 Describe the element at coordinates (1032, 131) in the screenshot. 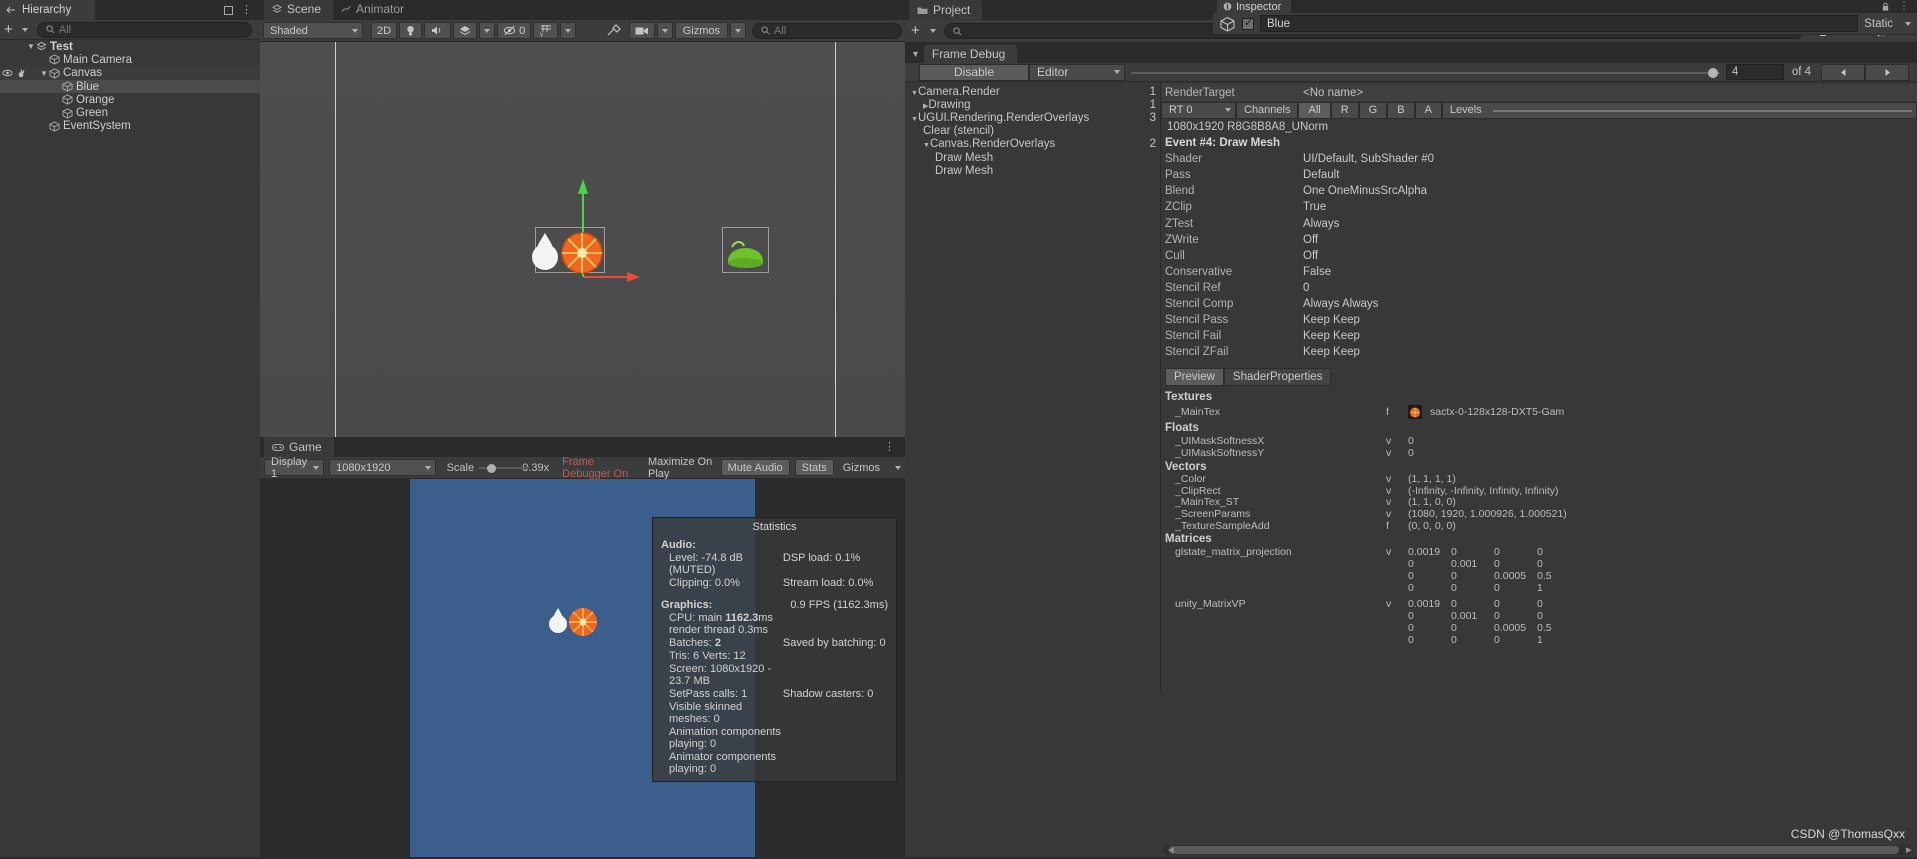

I see `frame-debug-event-row: Clear (stencil)` at that location.